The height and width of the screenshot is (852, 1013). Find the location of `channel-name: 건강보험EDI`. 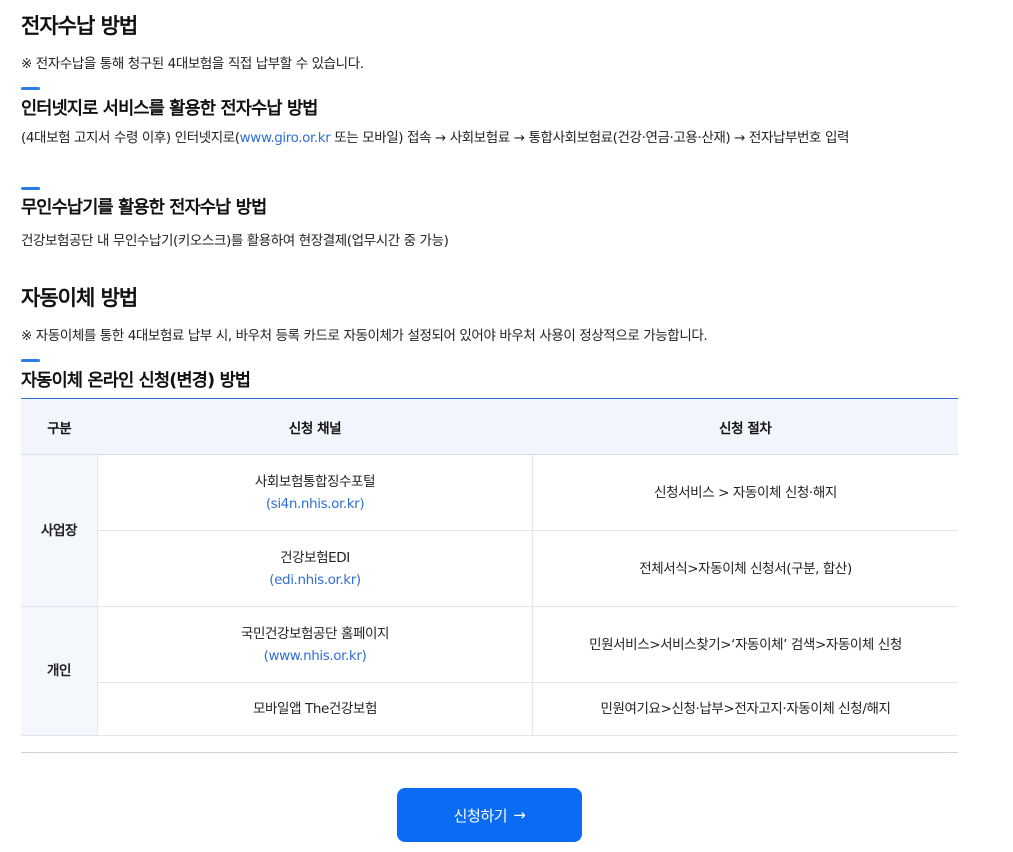

channel-name: 건강보험EDI is located at coordinates (315, 557).